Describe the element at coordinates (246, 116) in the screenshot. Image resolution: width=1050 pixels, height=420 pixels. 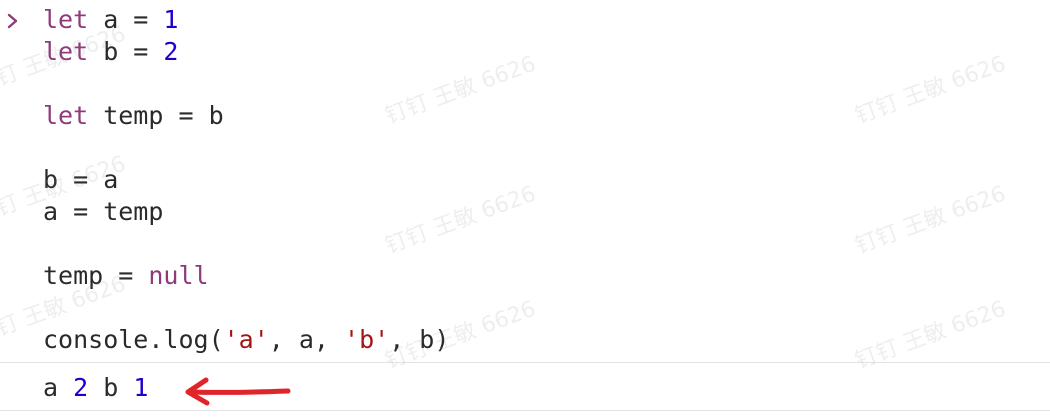
I see `code-line: let temp = b` at that location.